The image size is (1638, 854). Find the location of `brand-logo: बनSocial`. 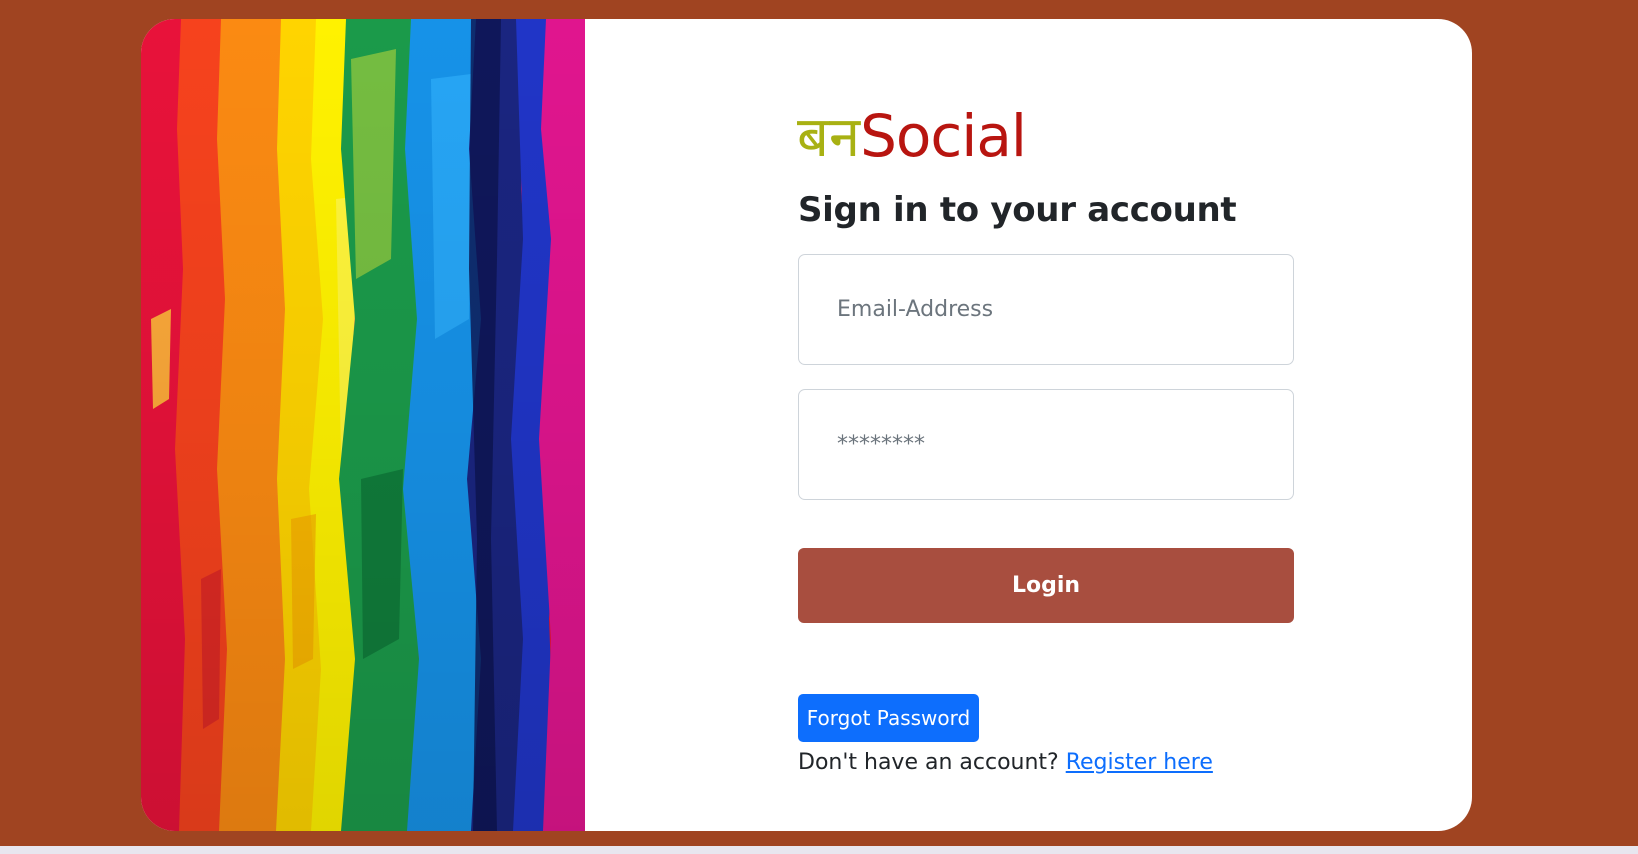

brand-logo: बनSocial is located at coordinates (912, 136).